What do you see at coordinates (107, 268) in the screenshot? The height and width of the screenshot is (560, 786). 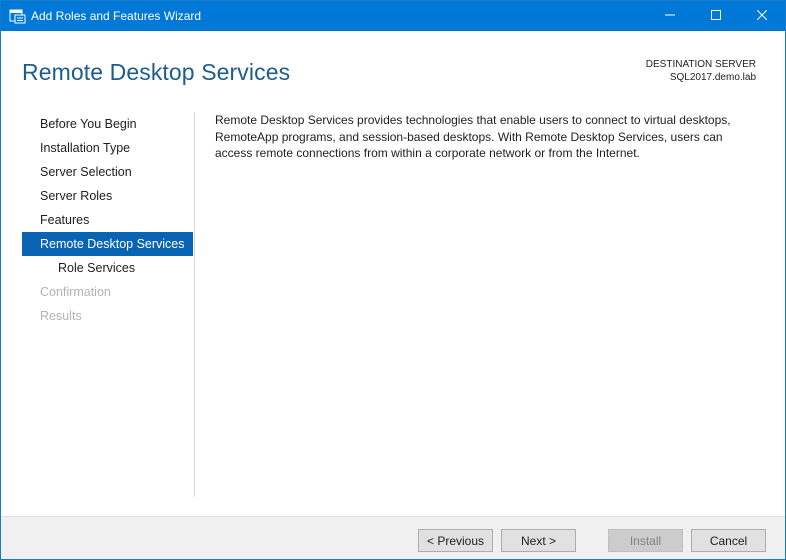 I see `nav-item-role-services: Role Services` at bounding box center [107, 268].